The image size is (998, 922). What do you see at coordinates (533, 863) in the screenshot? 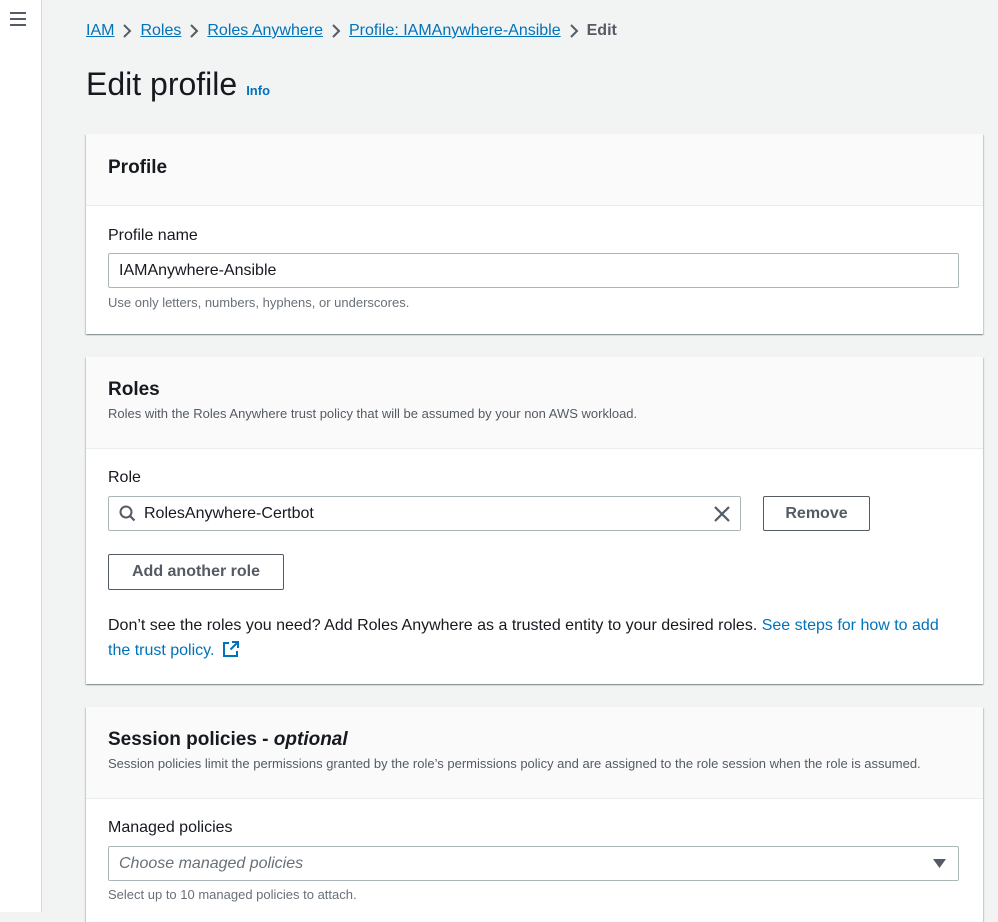
I see `managed-policies-select: Choose managed policies` at bounding box center [533, 863].